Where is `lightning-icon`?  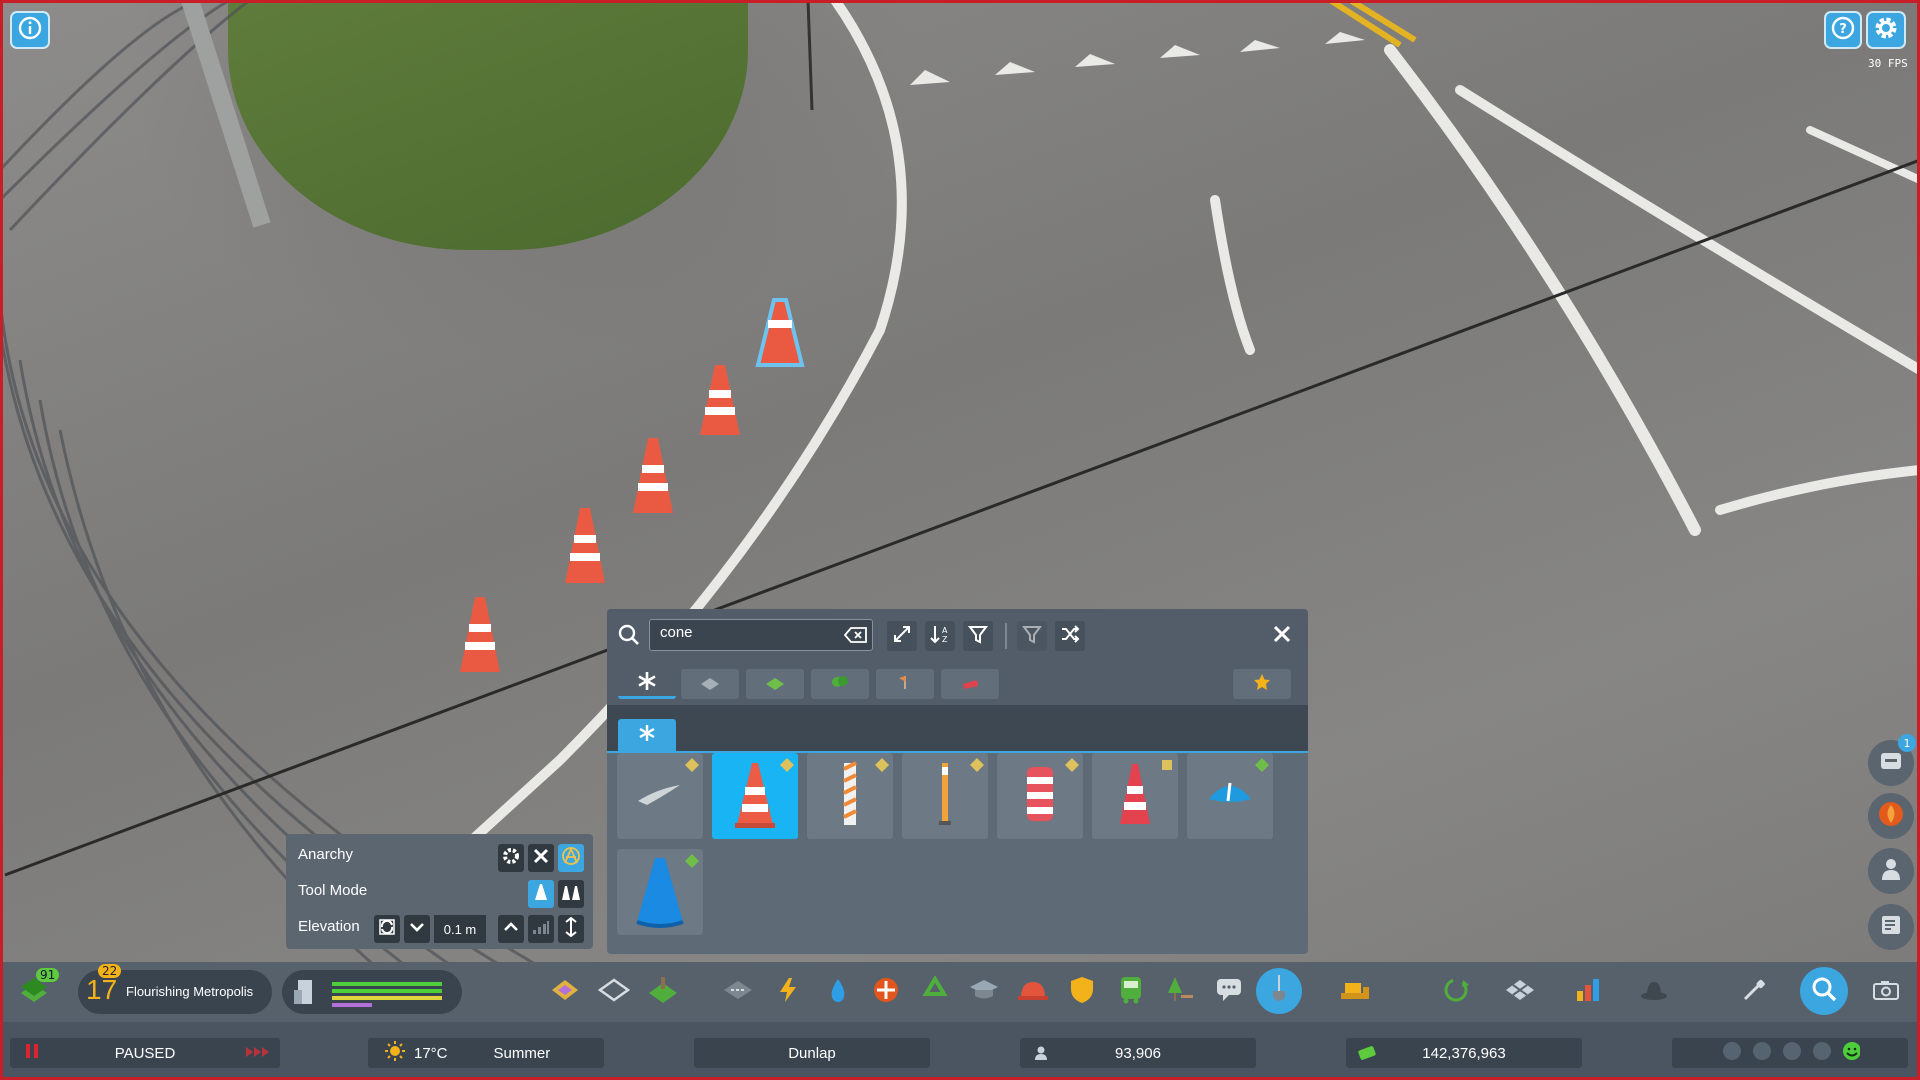
lightning-icon is located at coordinates (788, 992).